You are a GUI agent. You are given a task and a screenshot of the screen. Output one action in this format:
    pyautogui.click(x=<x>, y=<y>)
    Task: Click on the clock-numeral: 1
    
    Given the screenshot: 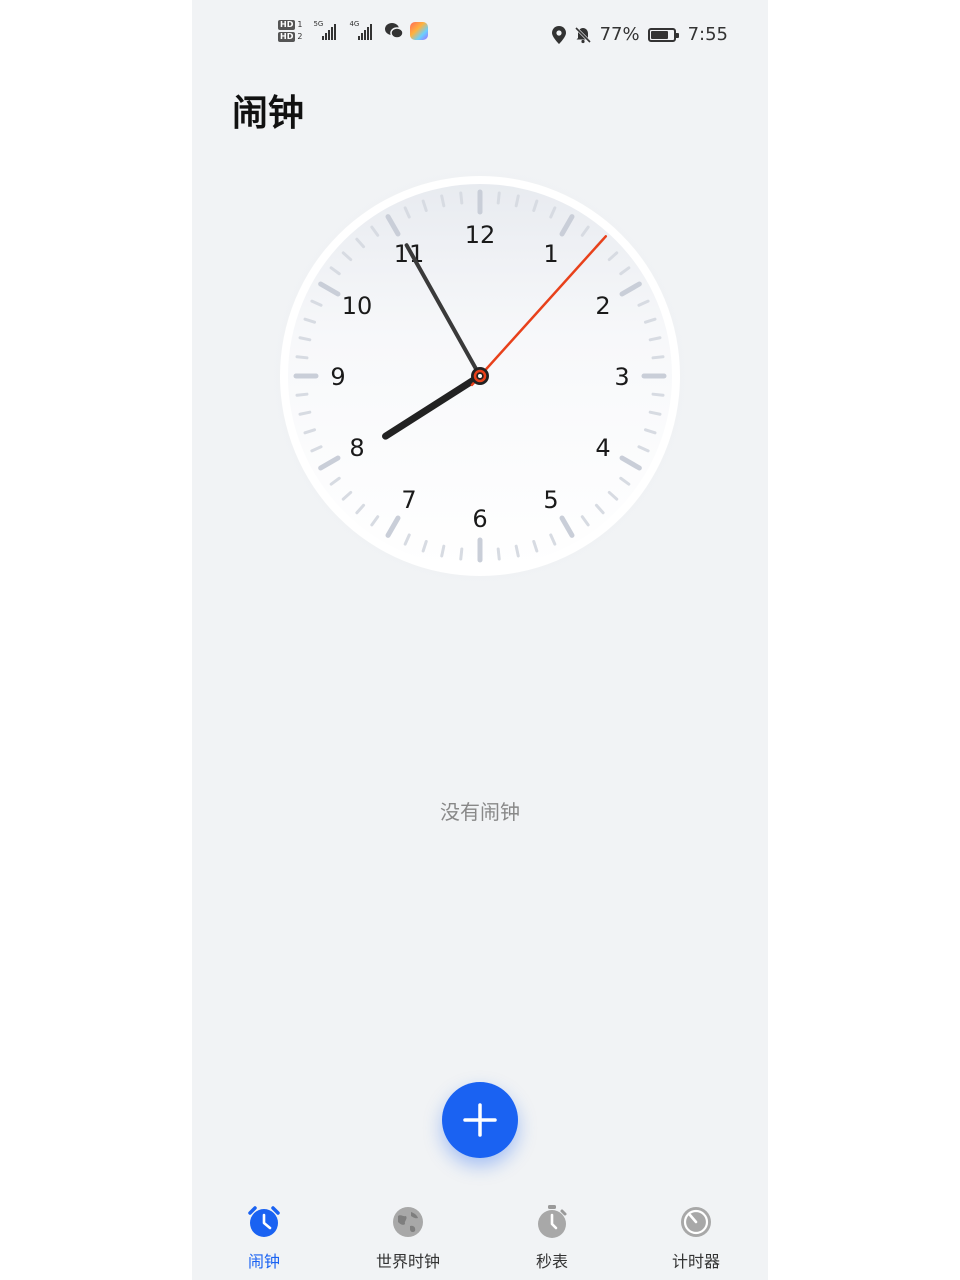 What is the action you would take?
    pyautogui.click(x=550, y=254)
    